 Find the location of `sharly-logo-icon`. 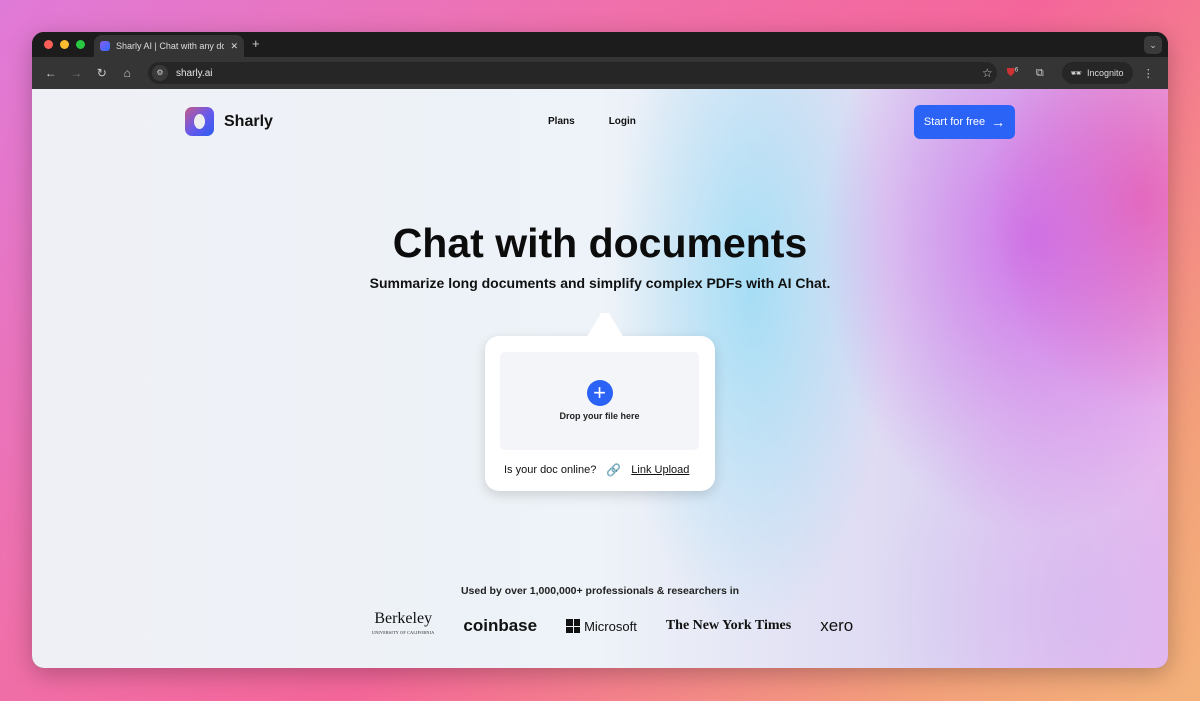

sharly-logo-icon is located at coordinates (199, 121).